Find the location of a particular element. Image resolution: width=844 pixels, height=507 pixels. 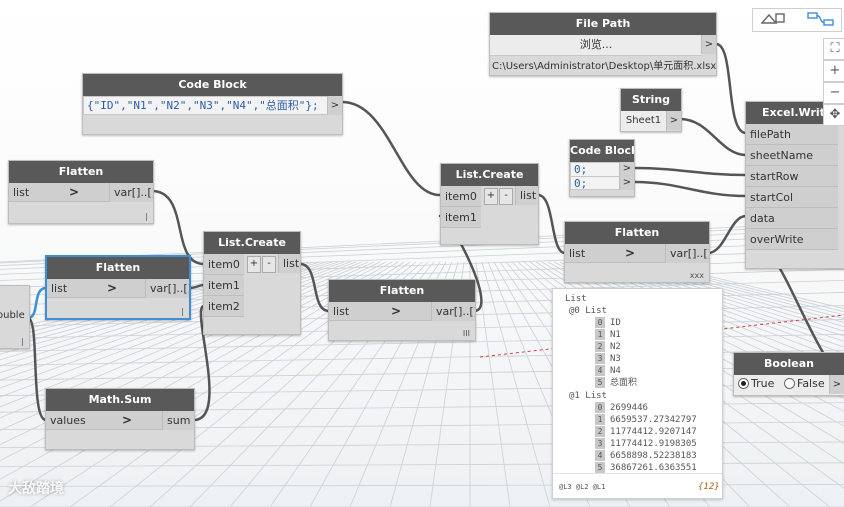

math-sum-node: Math.Sum values > sum is located at coordinates (120, 419).